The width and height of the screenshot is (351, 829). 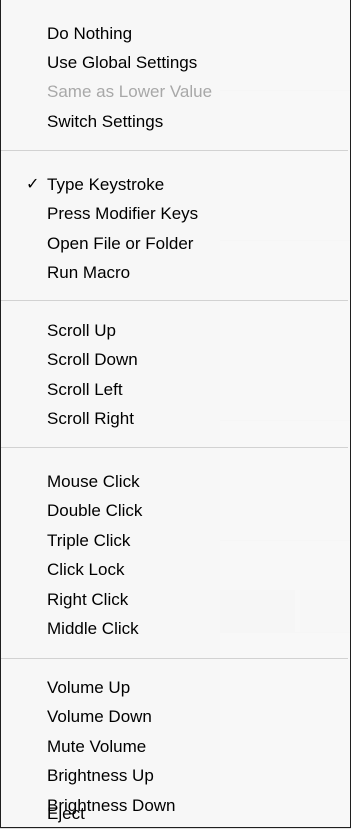 I want to click on menu-item-label: Volume Up, so click(x=89, y=687).